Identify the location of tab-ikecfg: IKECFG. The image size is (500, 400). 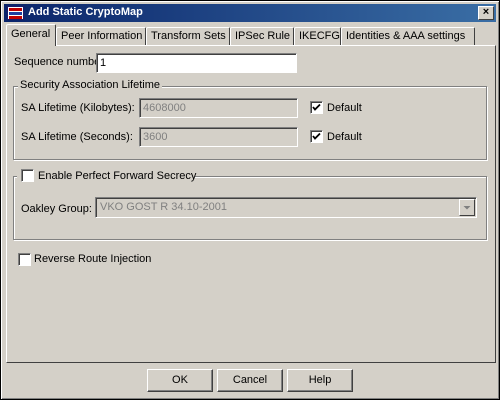
(317, 36).